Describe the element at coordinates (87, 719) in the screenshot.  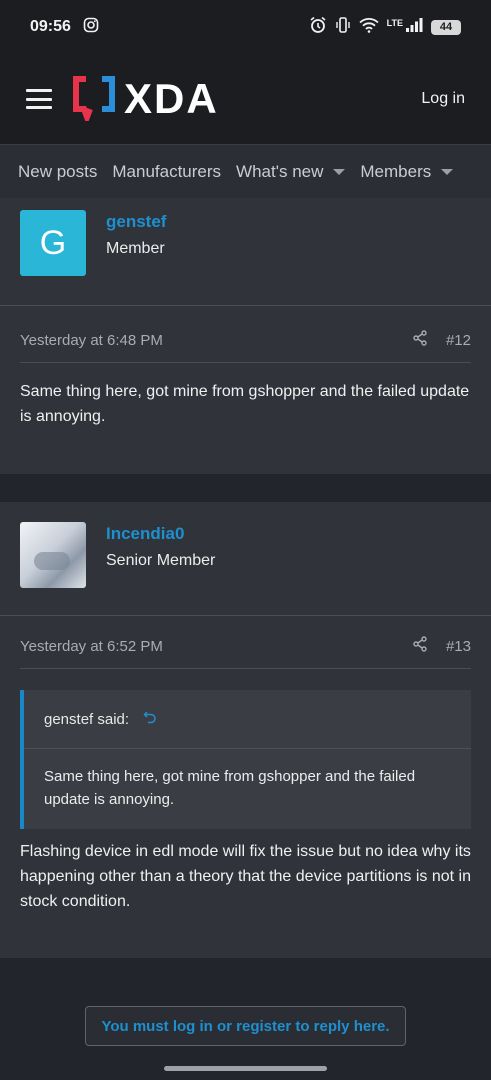
I see `quote-author: genstef said:` at that location.